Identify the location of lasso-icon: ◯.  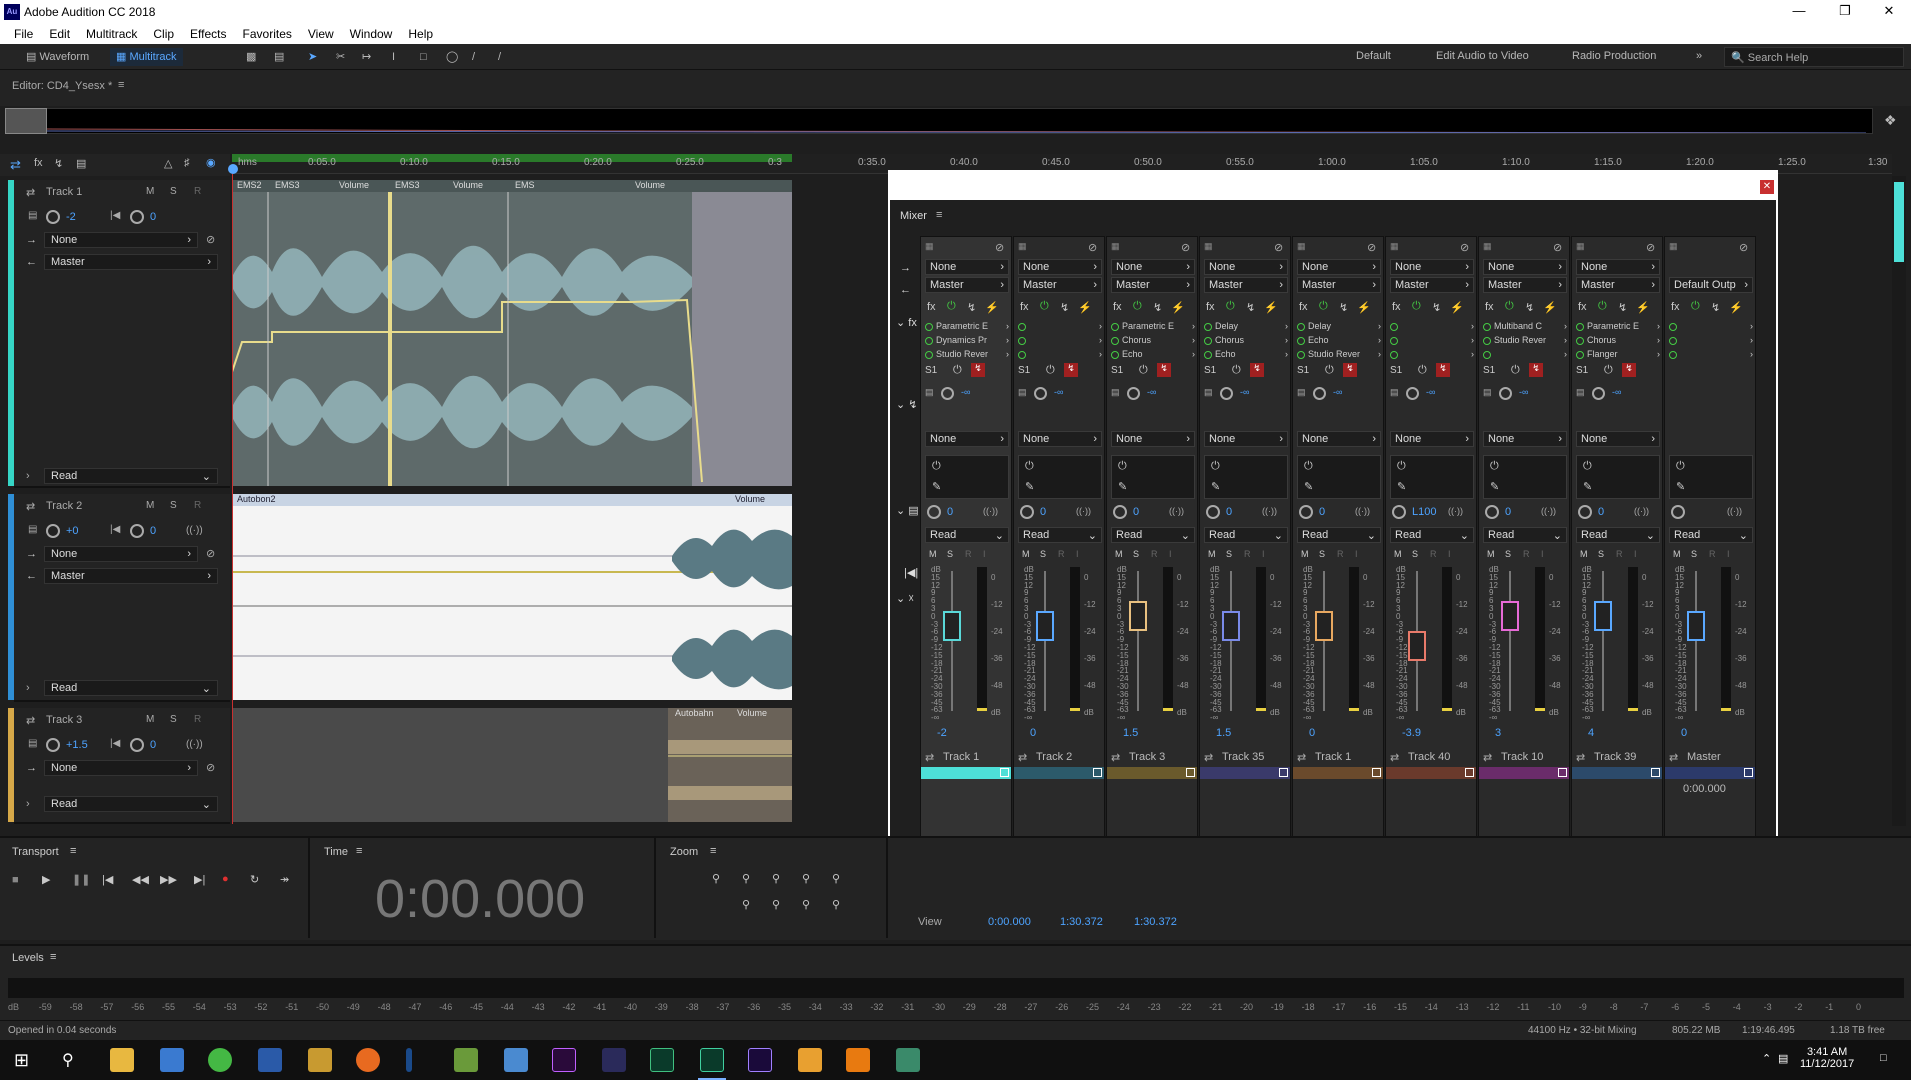
(452, 57).